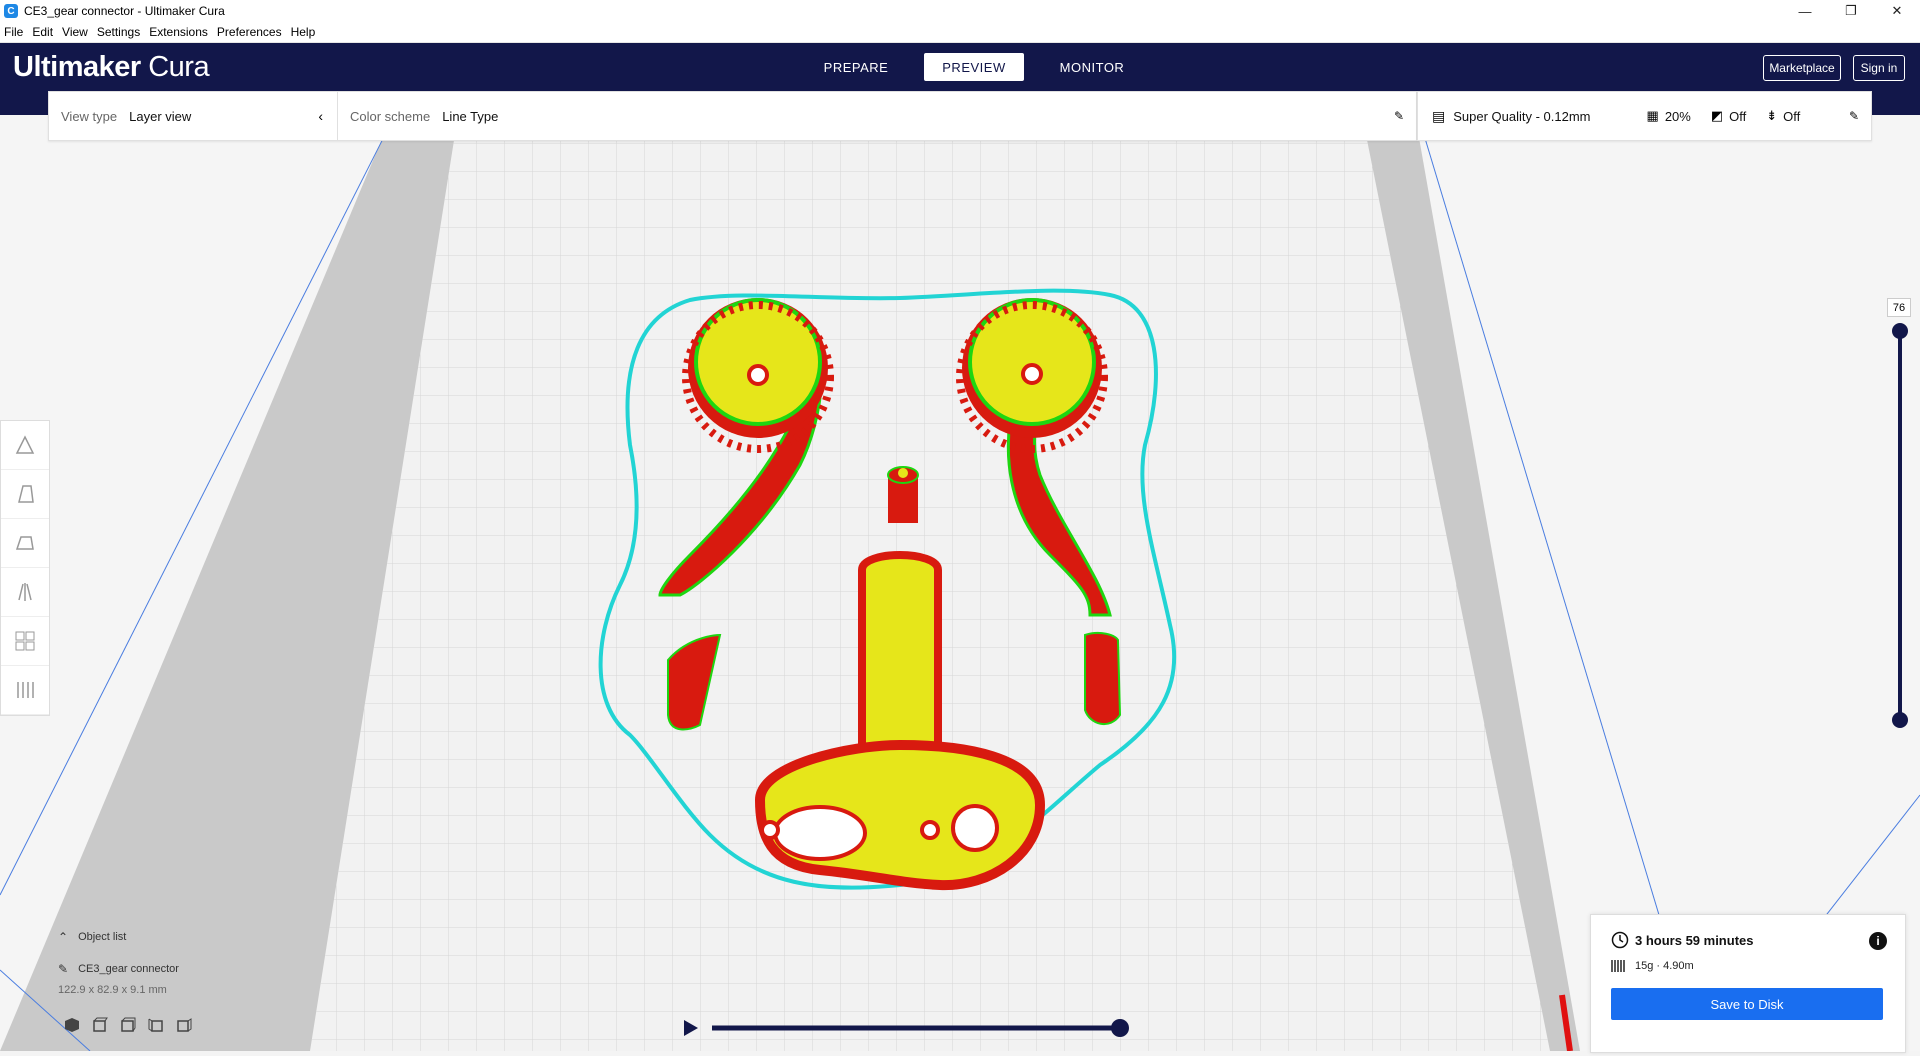  Describe the element at coordinates (160, 116) in the screenshot. I see `view-type-value: Layer view` at that location.